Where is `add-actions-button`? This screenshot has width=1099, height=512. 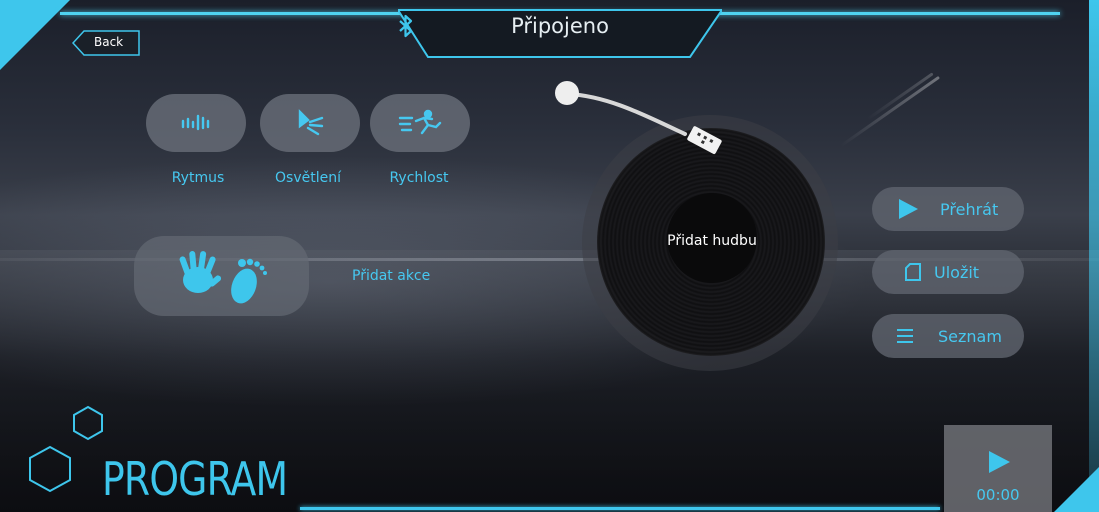
add-actions-button is located at coordinates (221, 276).